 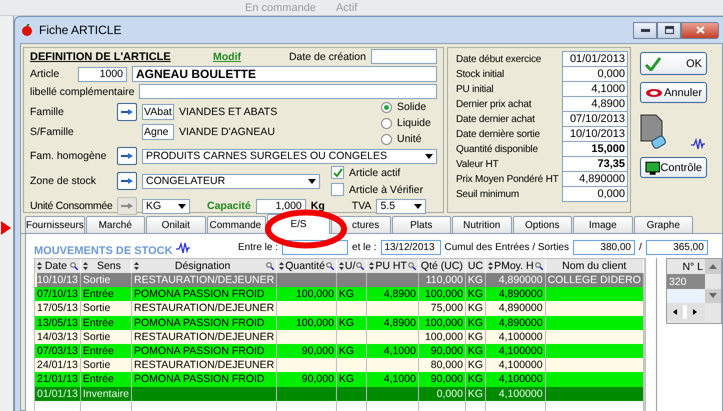 I want to click on field-label: Date de création, so click(x=327, y=56).